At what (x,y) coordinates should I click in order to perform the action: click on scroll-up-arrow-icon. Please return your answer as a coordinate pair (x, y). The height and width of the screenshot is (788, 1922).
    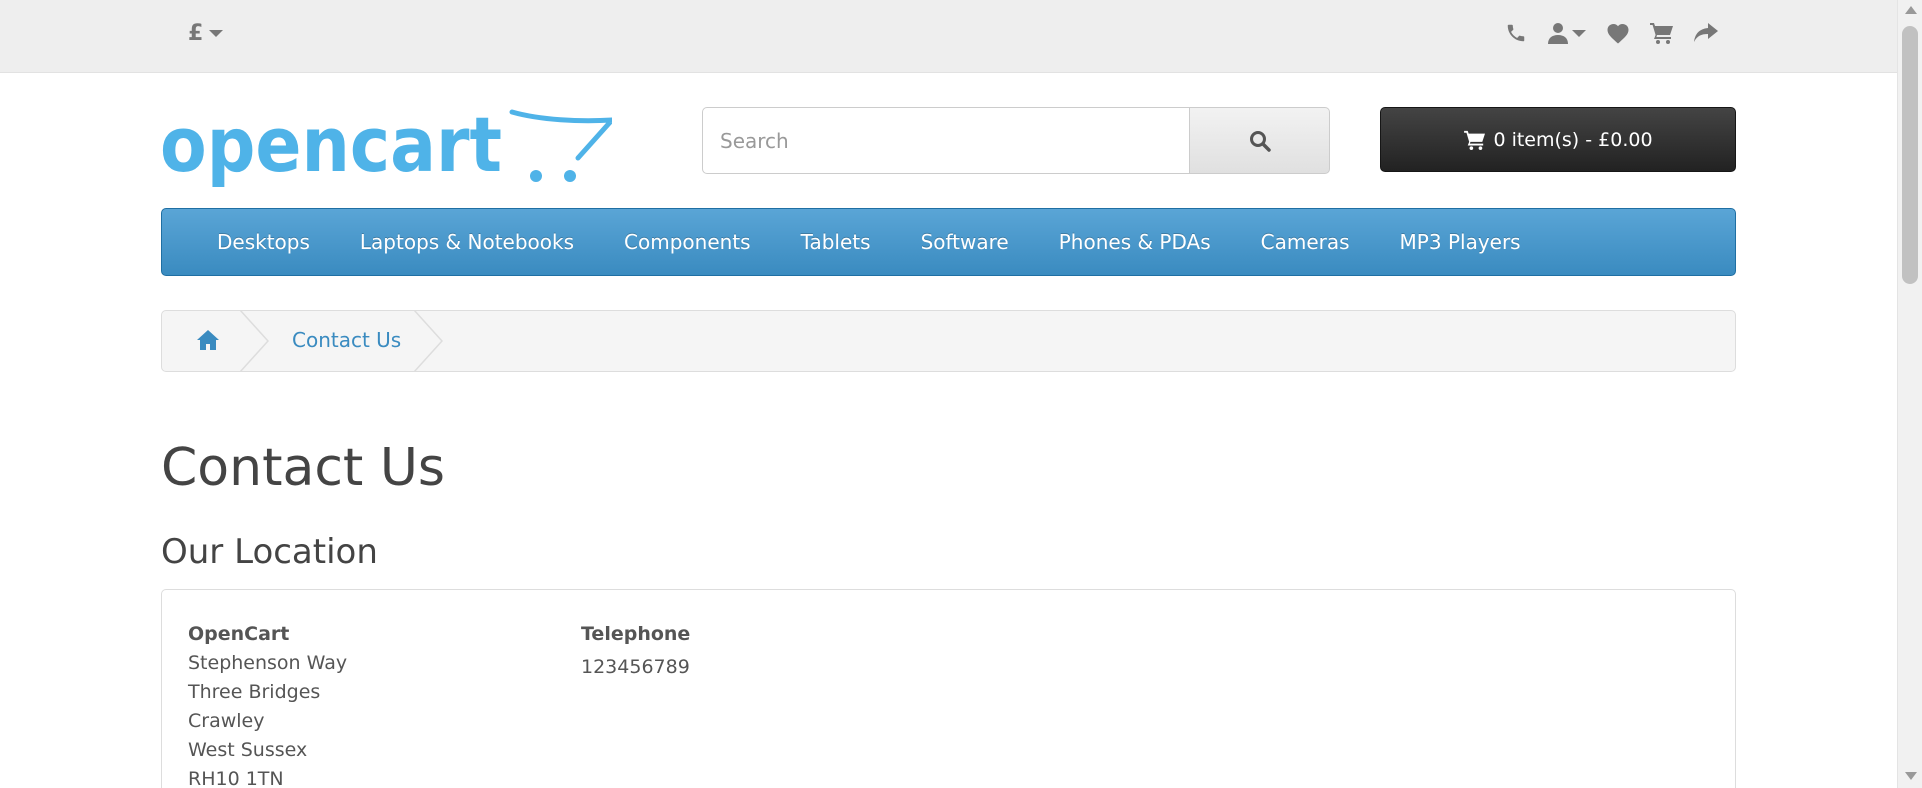
    Looking at the image, I should click on (1911, 10).